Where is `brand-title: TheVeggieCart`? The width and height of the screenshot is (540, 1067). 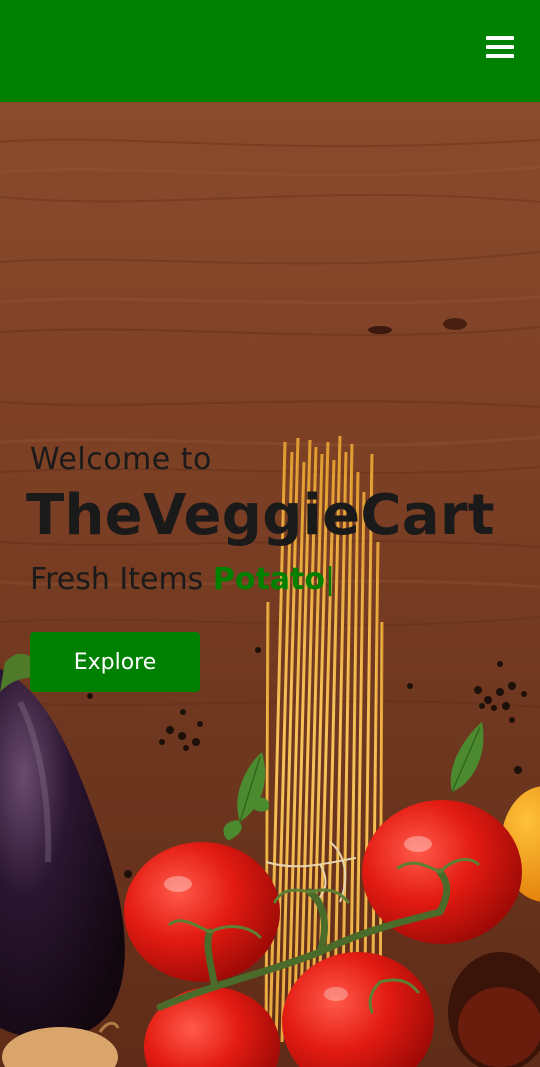
brand-title: TheVeggieCart is located at coordinates (260, 515).